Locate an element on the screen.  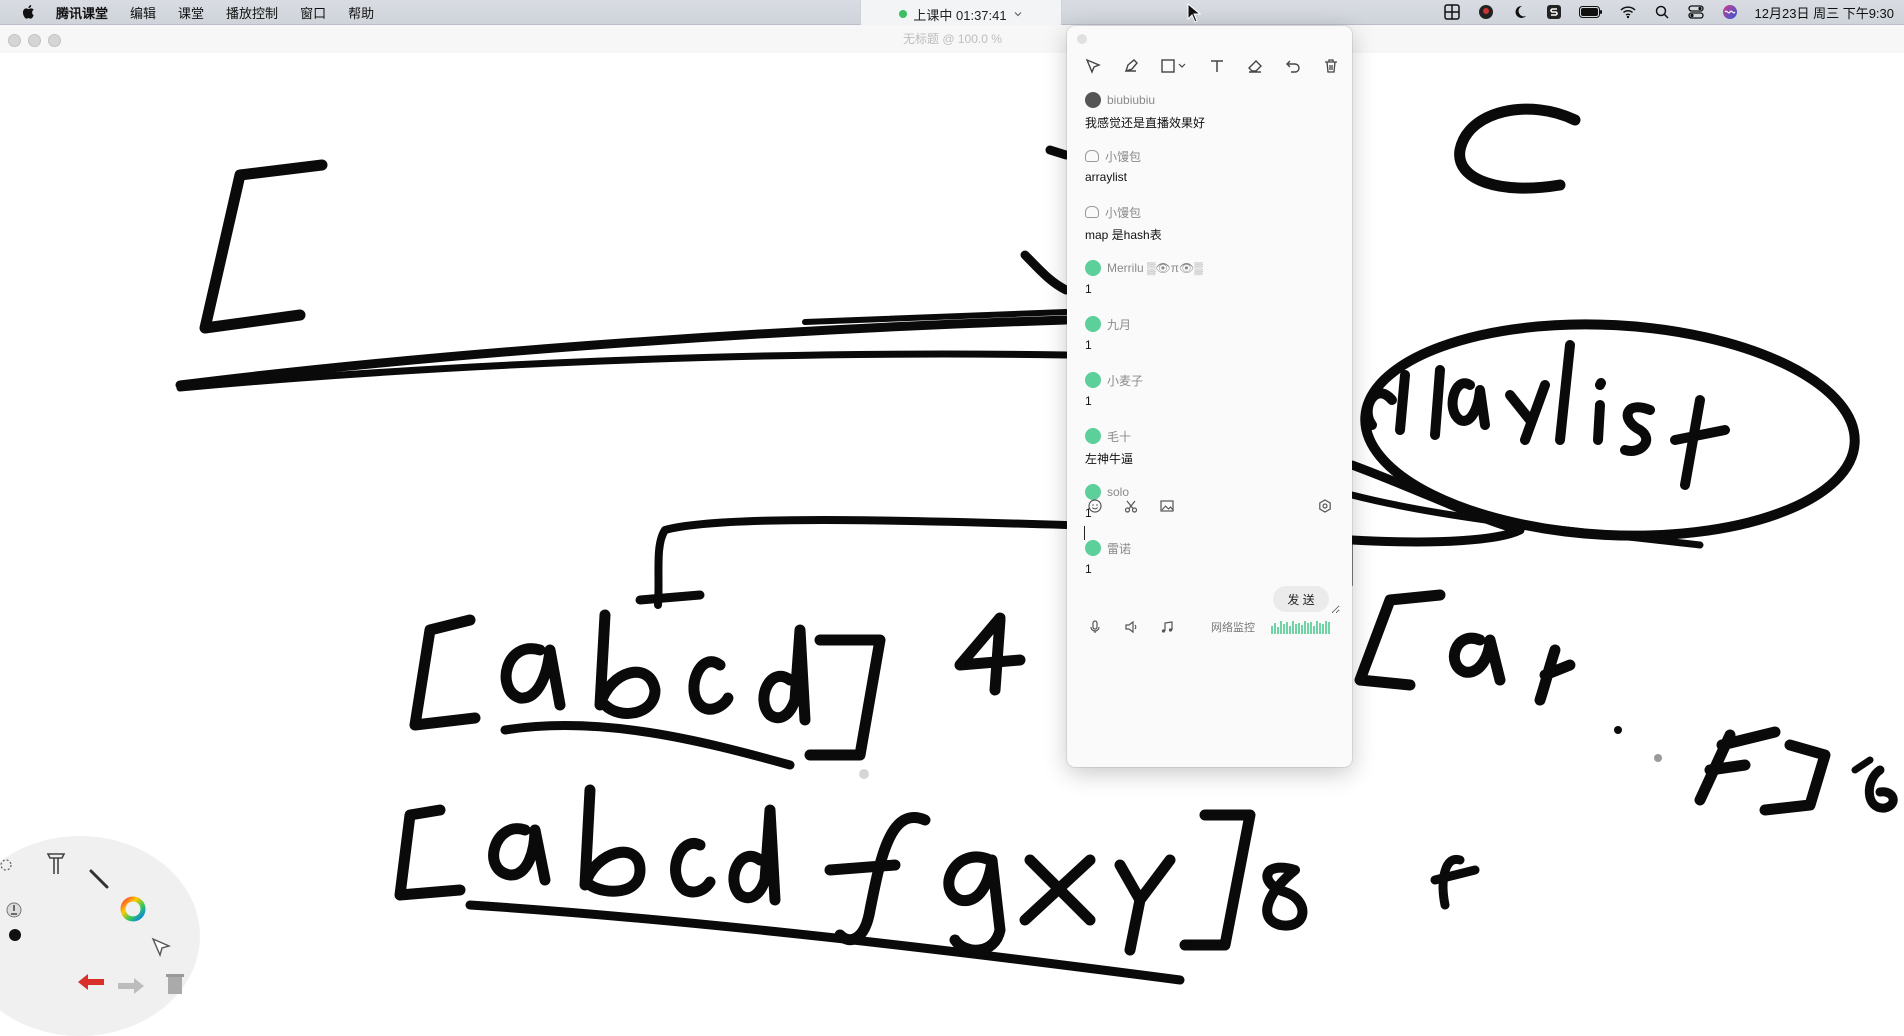
menu-item-window: 窗口 is located at coordinates (313, 12).